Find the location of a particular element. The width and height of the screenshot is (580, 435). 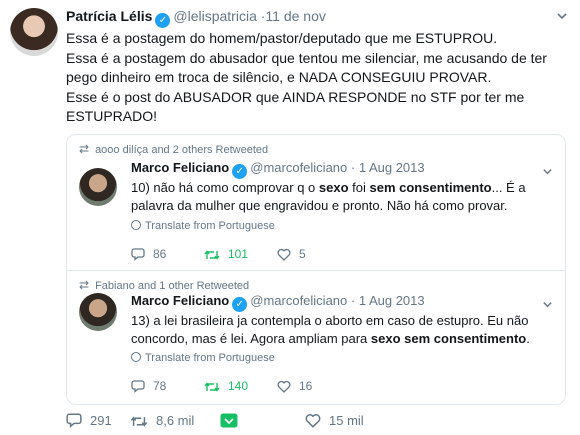

reply-count: 78 is located at coordinates (160, 386).